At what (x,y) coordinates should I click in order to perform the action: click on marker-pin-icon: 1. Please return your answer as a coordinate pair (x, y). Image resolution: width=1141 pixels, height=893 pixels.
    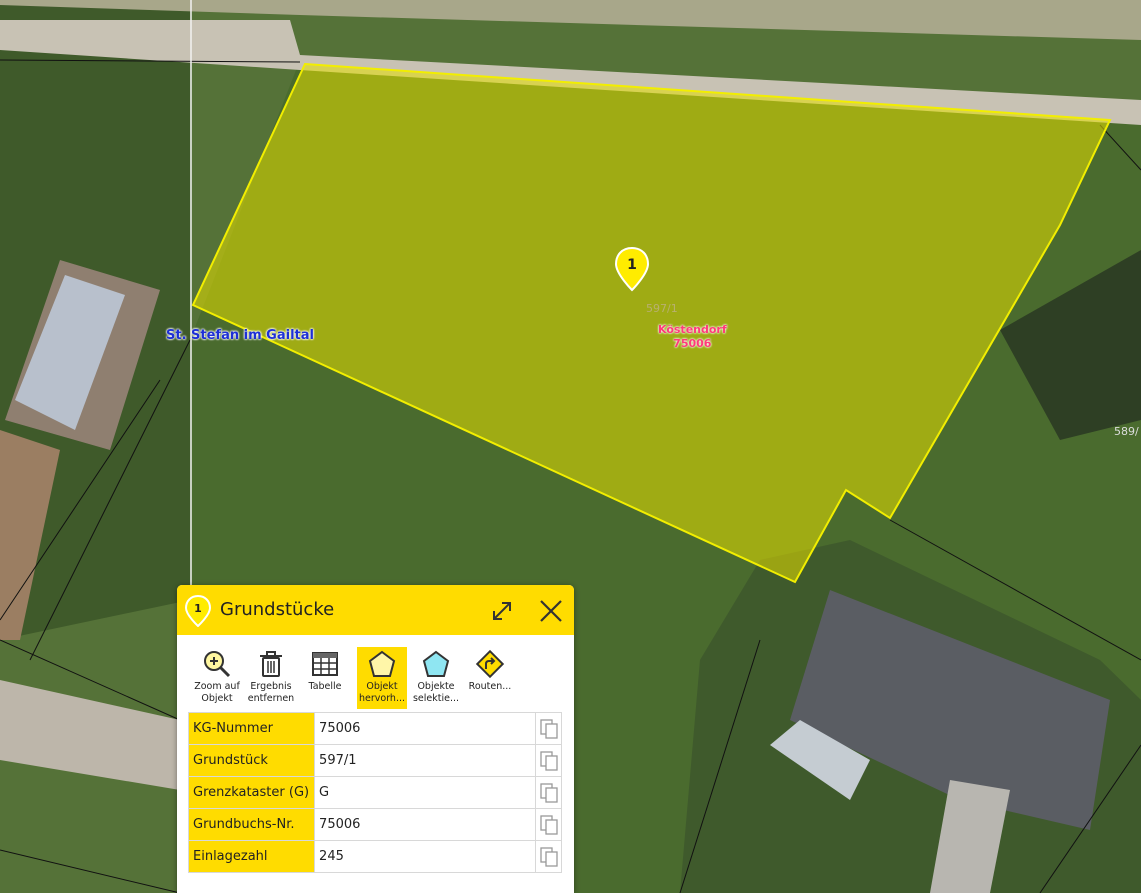
    Looking at the image, I should click on (198, 611).